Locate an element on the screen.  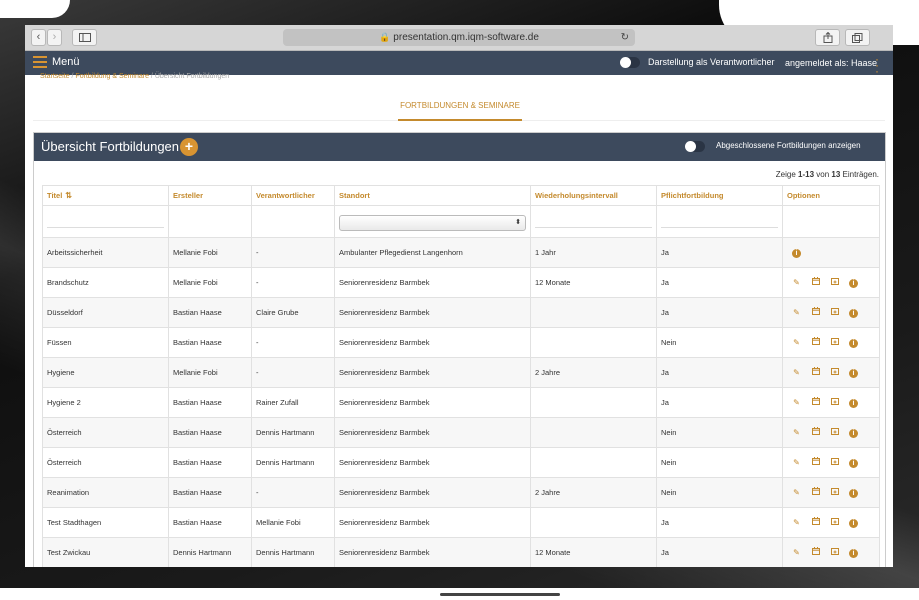
panel-title: Übersicht Fortbildungen is located at coordinates (110, 146).